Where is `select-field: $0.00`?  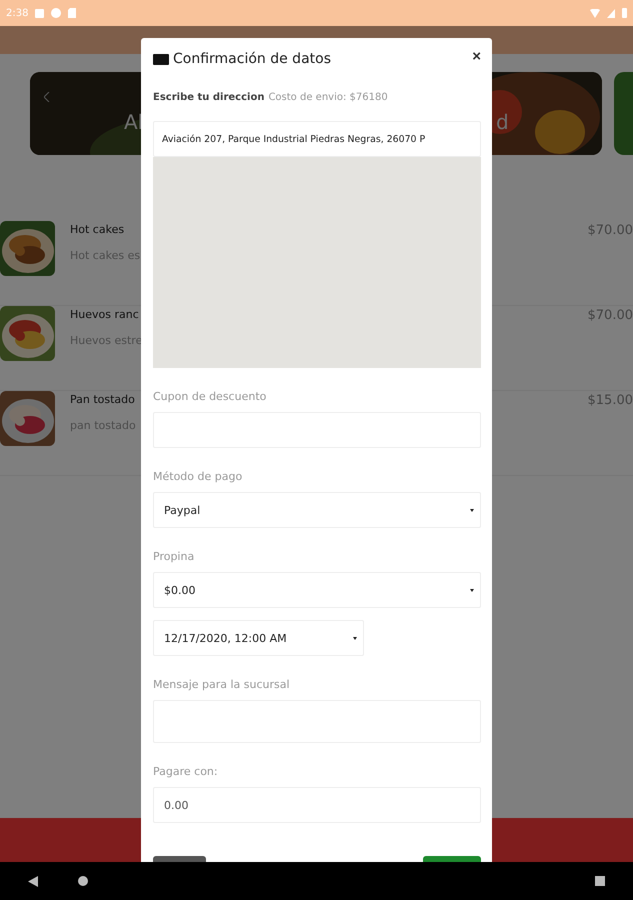 select-field: $0.00 is located at coordinates (317, 590).